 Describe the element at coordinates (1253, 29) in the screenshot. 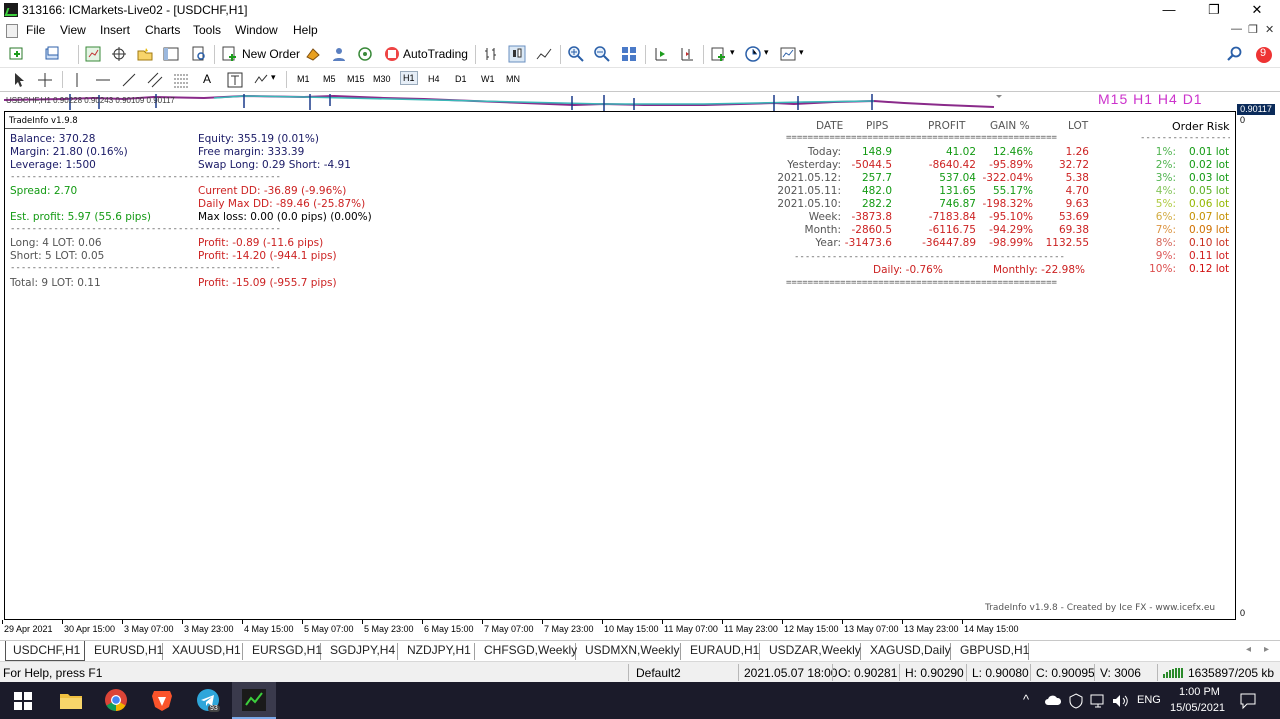

I see `mdi-restore-icon: ❐` at that location.